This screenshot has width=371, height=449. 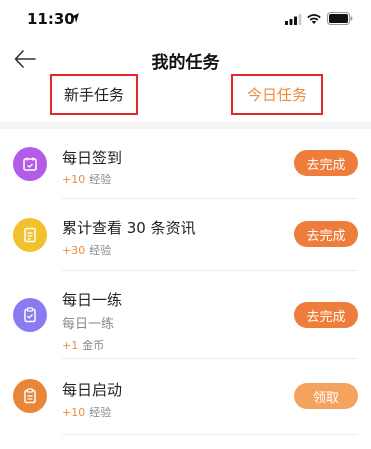 I want to click on claim-button: 领取, so click(x=326, y=396).